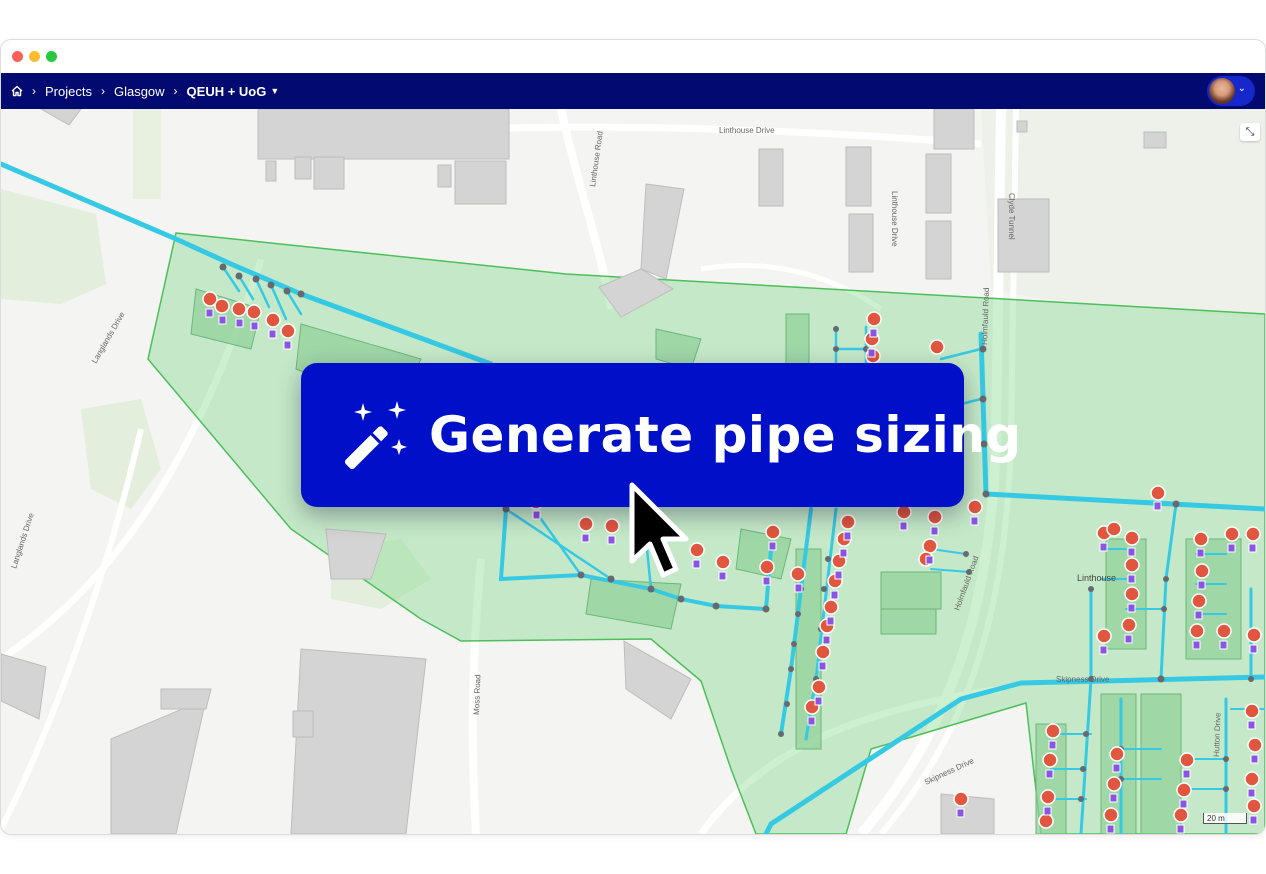 This screenshot has width=1266, height=874. What do you see at coordinates (633, 91) in the screenshot?
I see `top-navbar: › Projects › Glasgow › QEUH + UoG ▼ ⌄` at bounding box center [633, 91].